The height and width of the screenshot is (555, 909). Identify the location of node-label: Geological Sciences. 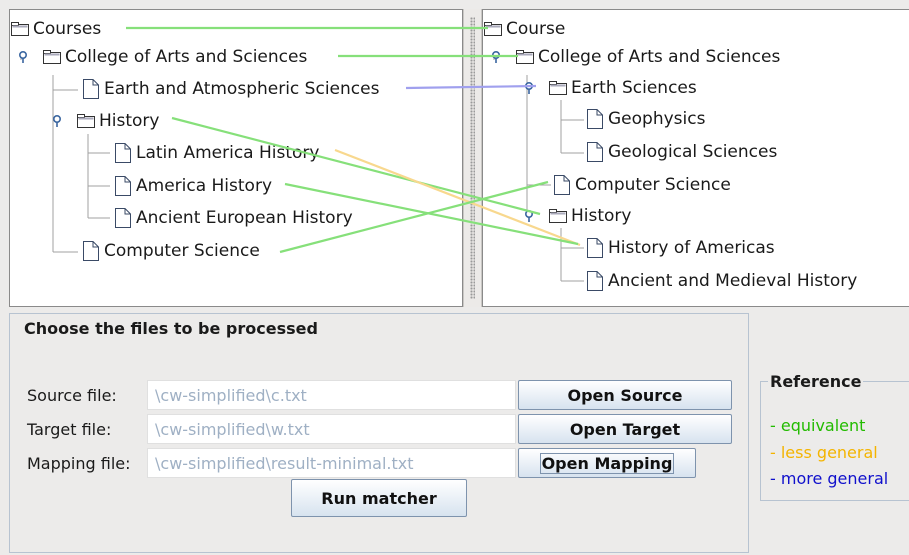
(693, 152).